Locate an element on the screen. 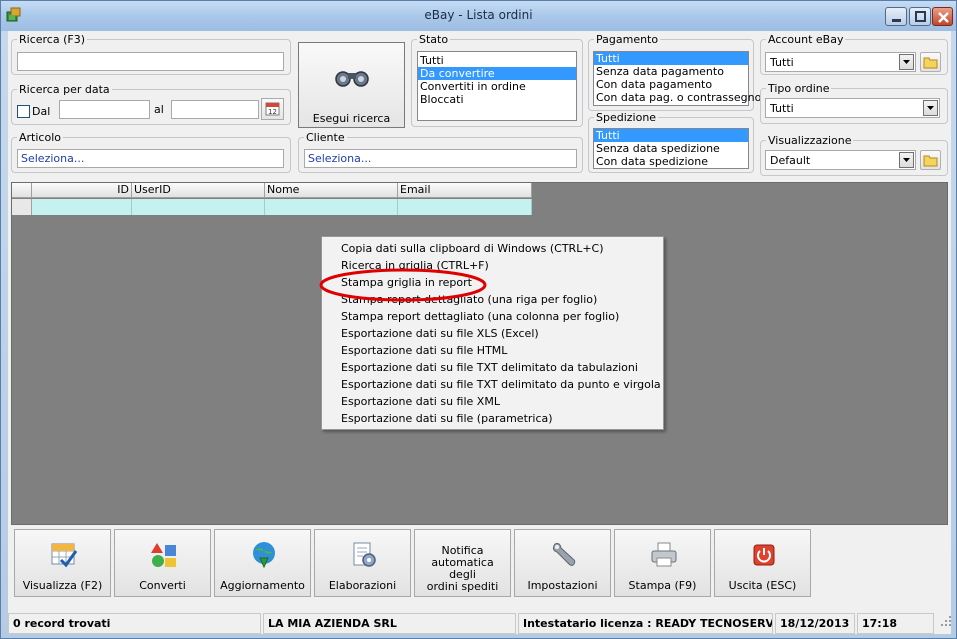  uscita-button: Uscita (ESC) is located at coordinates (762, 563).